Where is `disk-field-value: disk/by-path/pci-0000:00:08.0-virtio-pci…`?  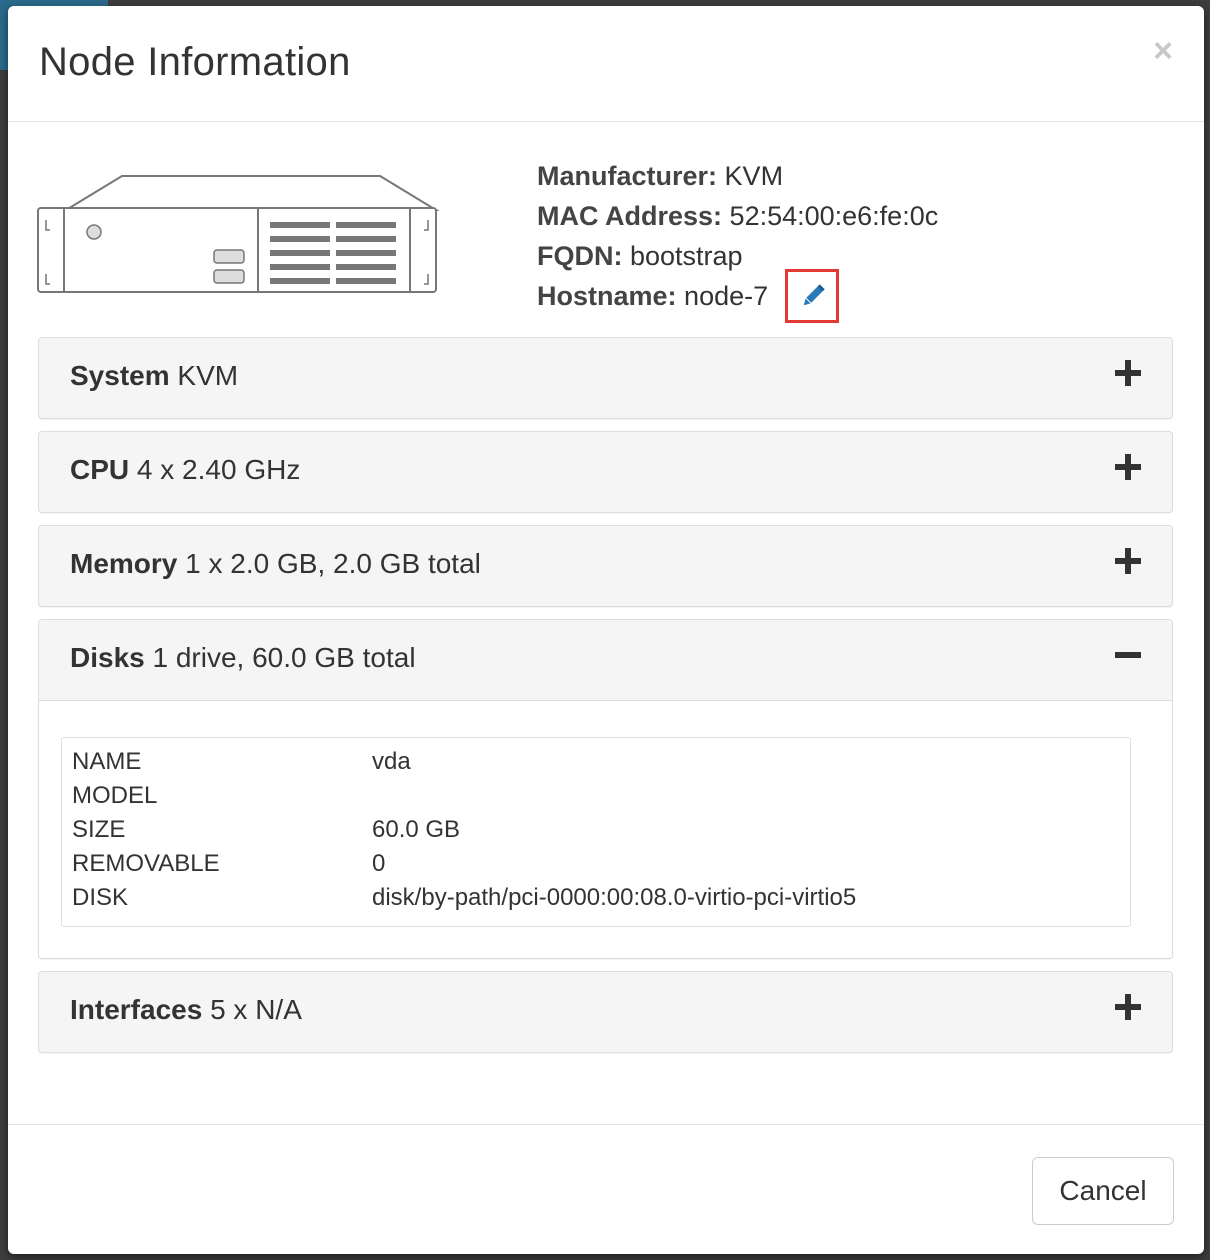 disk-field-value: disk/by-path/pci-0000:00:08.0-virtio-pci… is located at coordinates (614, 897).